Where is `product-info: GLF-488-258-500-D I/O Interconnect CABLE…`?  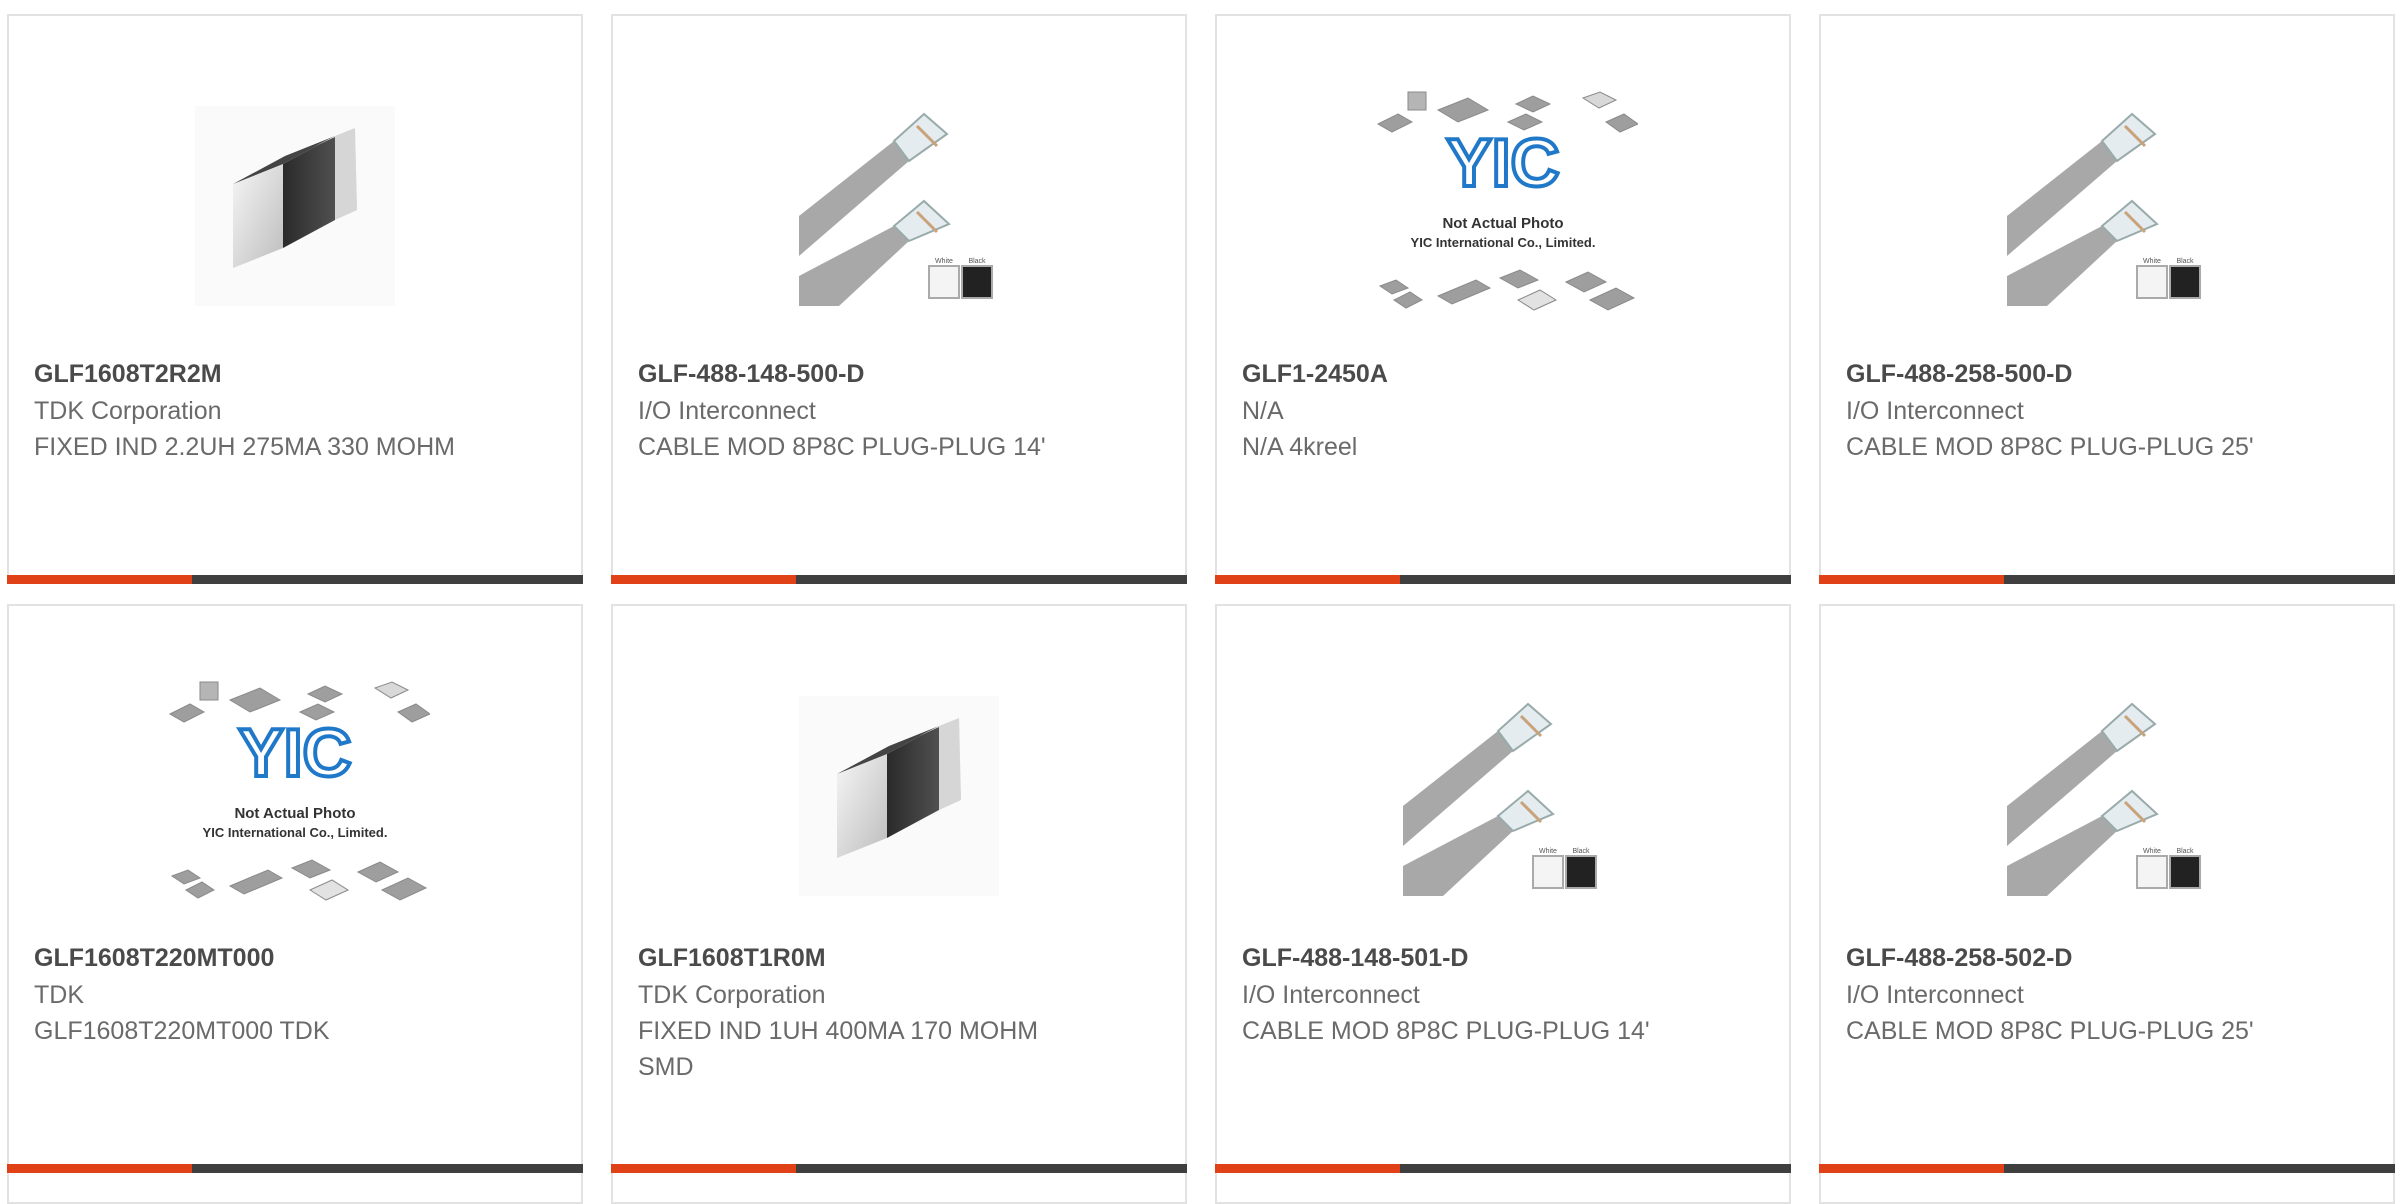 product-info: GLF-488-258-500-D I/O Interconnect CABLE… is located at coordinates (2089, 410).